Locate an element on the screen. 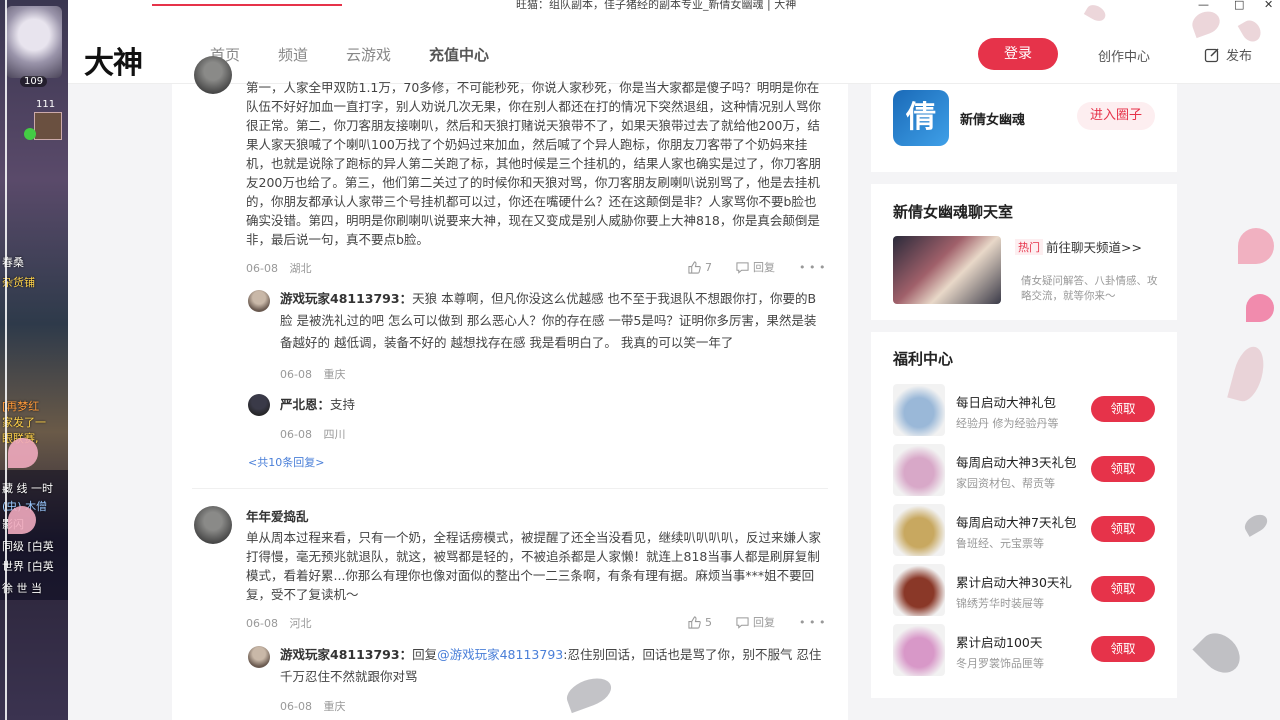  welfare-item: 累计启动100天 冬月罗裳饰品匣等 领取 is located at coordinates (1027, 650).